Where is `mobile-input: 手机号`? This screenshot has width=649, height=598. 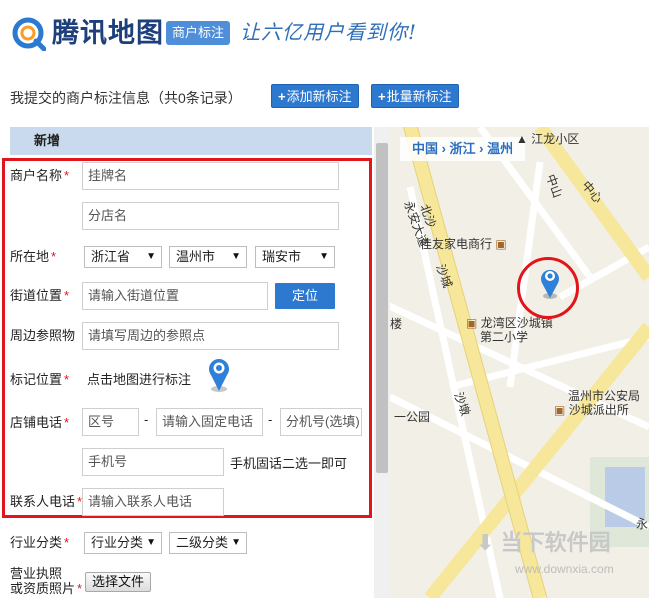
mobile-input: 手机号 is located at coordinates (153, 462).